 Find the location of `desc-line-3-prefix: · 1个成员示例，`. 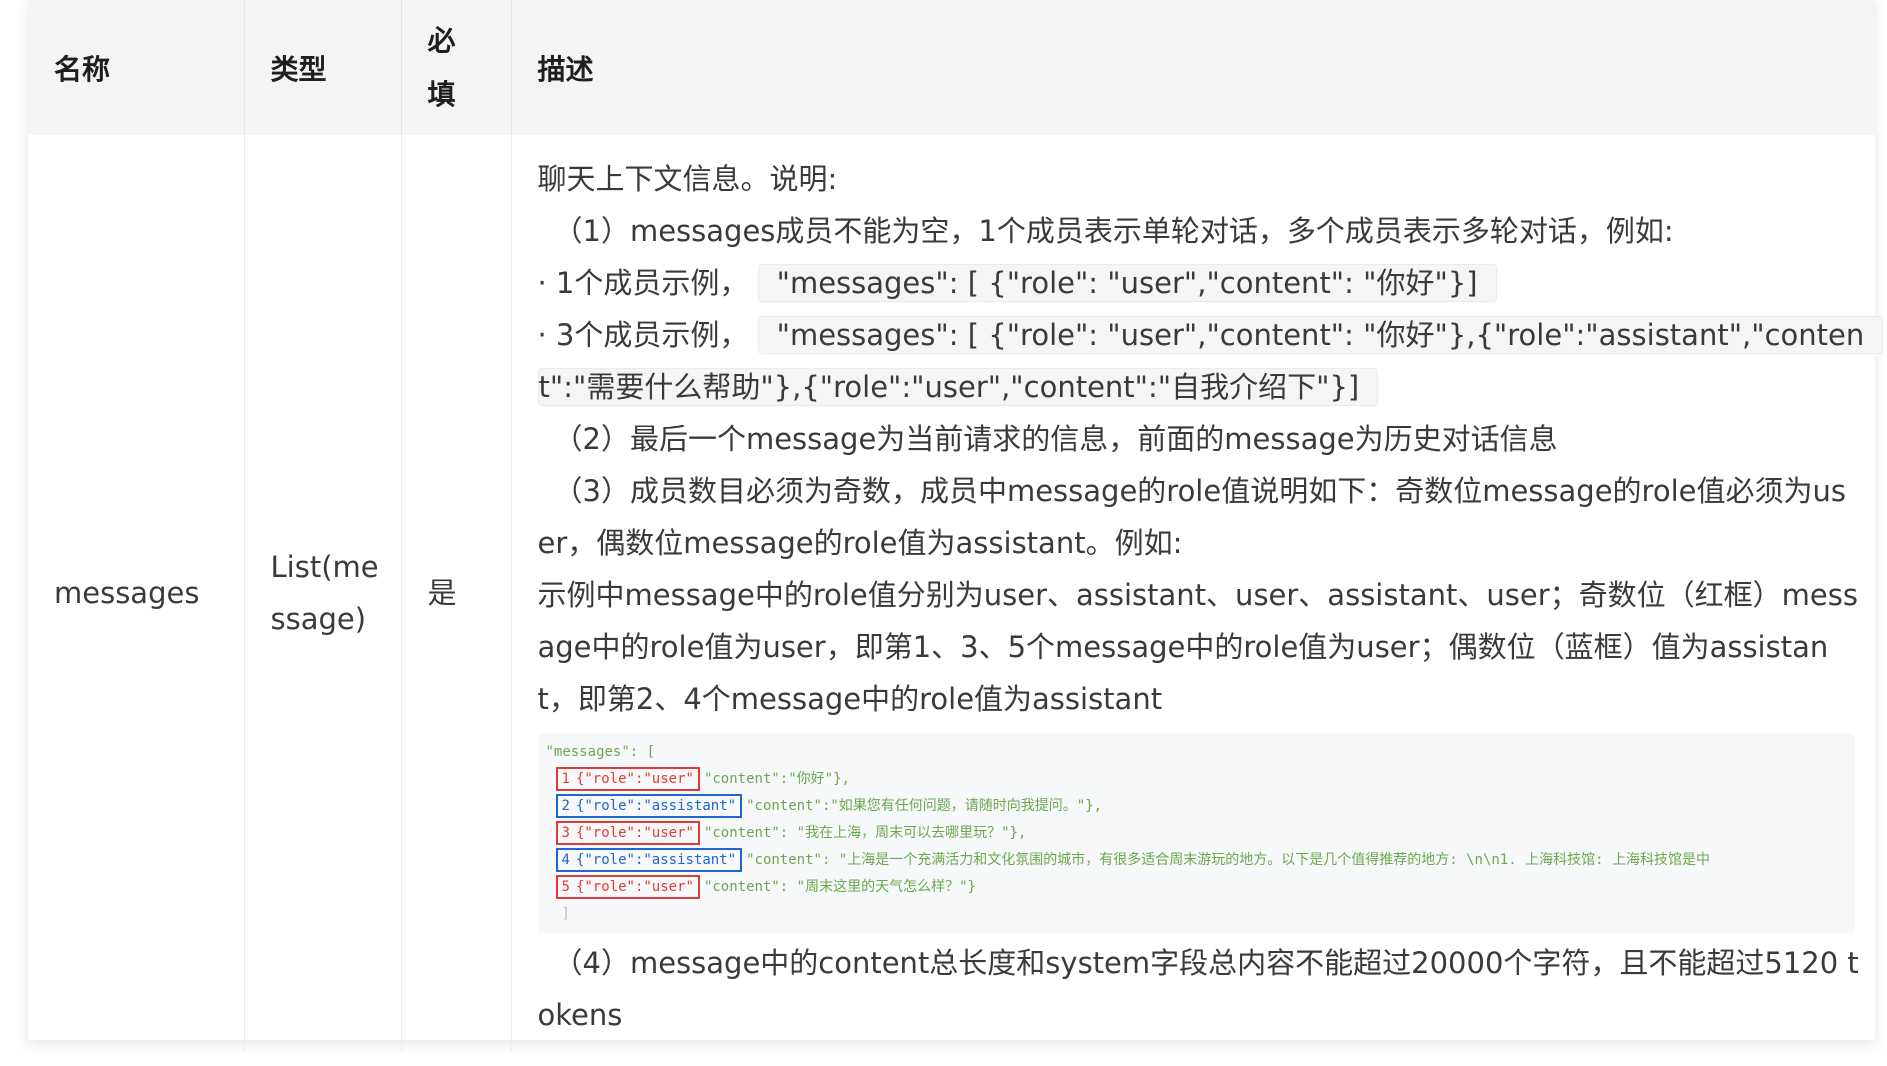

desc-line-3-prefix: · 1个成员示例， is located at coordinates (643, 283).